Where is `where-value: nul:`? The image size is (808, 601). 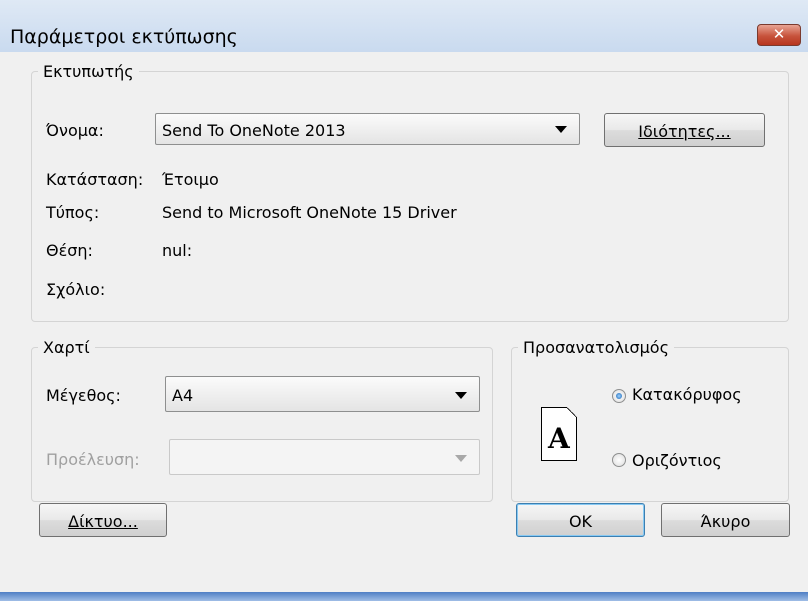 where-value: nul: is located at coordinates (177, 250).